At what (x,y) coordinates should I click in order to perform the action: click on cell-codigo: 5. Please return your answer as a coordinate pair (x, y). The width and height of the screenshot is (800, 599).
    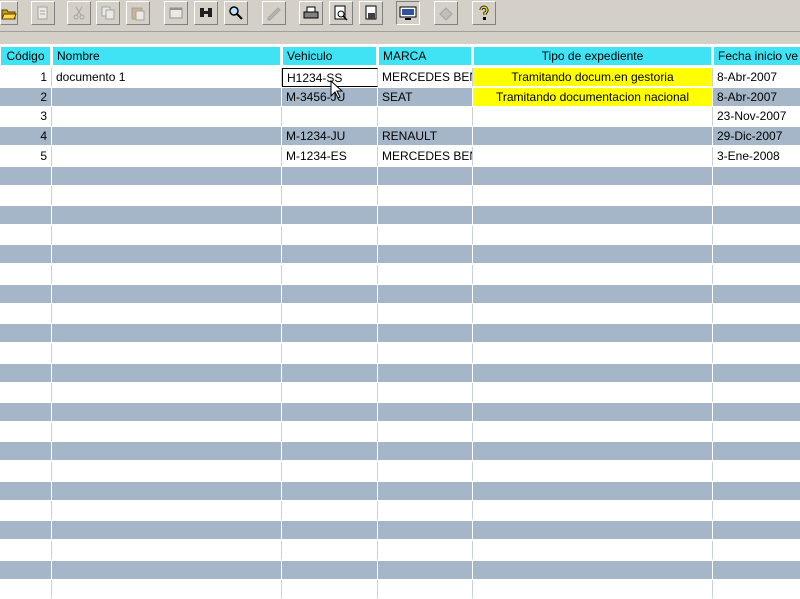
    Looking at the image, I should click on (26, 156).